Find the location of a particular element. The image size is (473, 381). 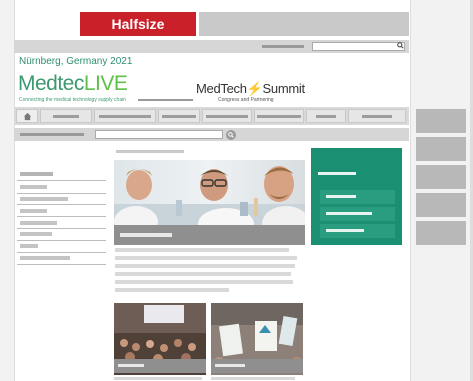

halfsize-label: Halfsize is located at coordinates (138, 24).